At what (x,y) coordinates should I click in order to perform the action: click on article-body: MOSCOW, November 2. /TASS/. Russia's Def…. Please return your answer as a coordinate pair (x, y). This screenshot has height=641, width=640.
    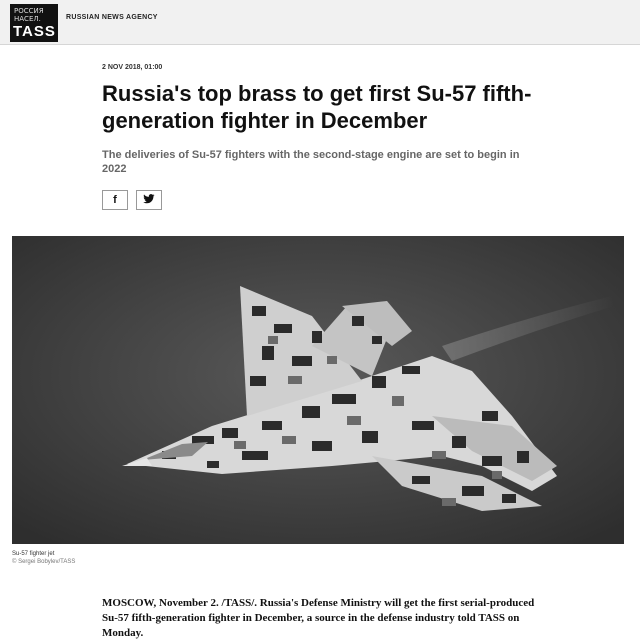
    Looking at the image, I should click on (318, 618).